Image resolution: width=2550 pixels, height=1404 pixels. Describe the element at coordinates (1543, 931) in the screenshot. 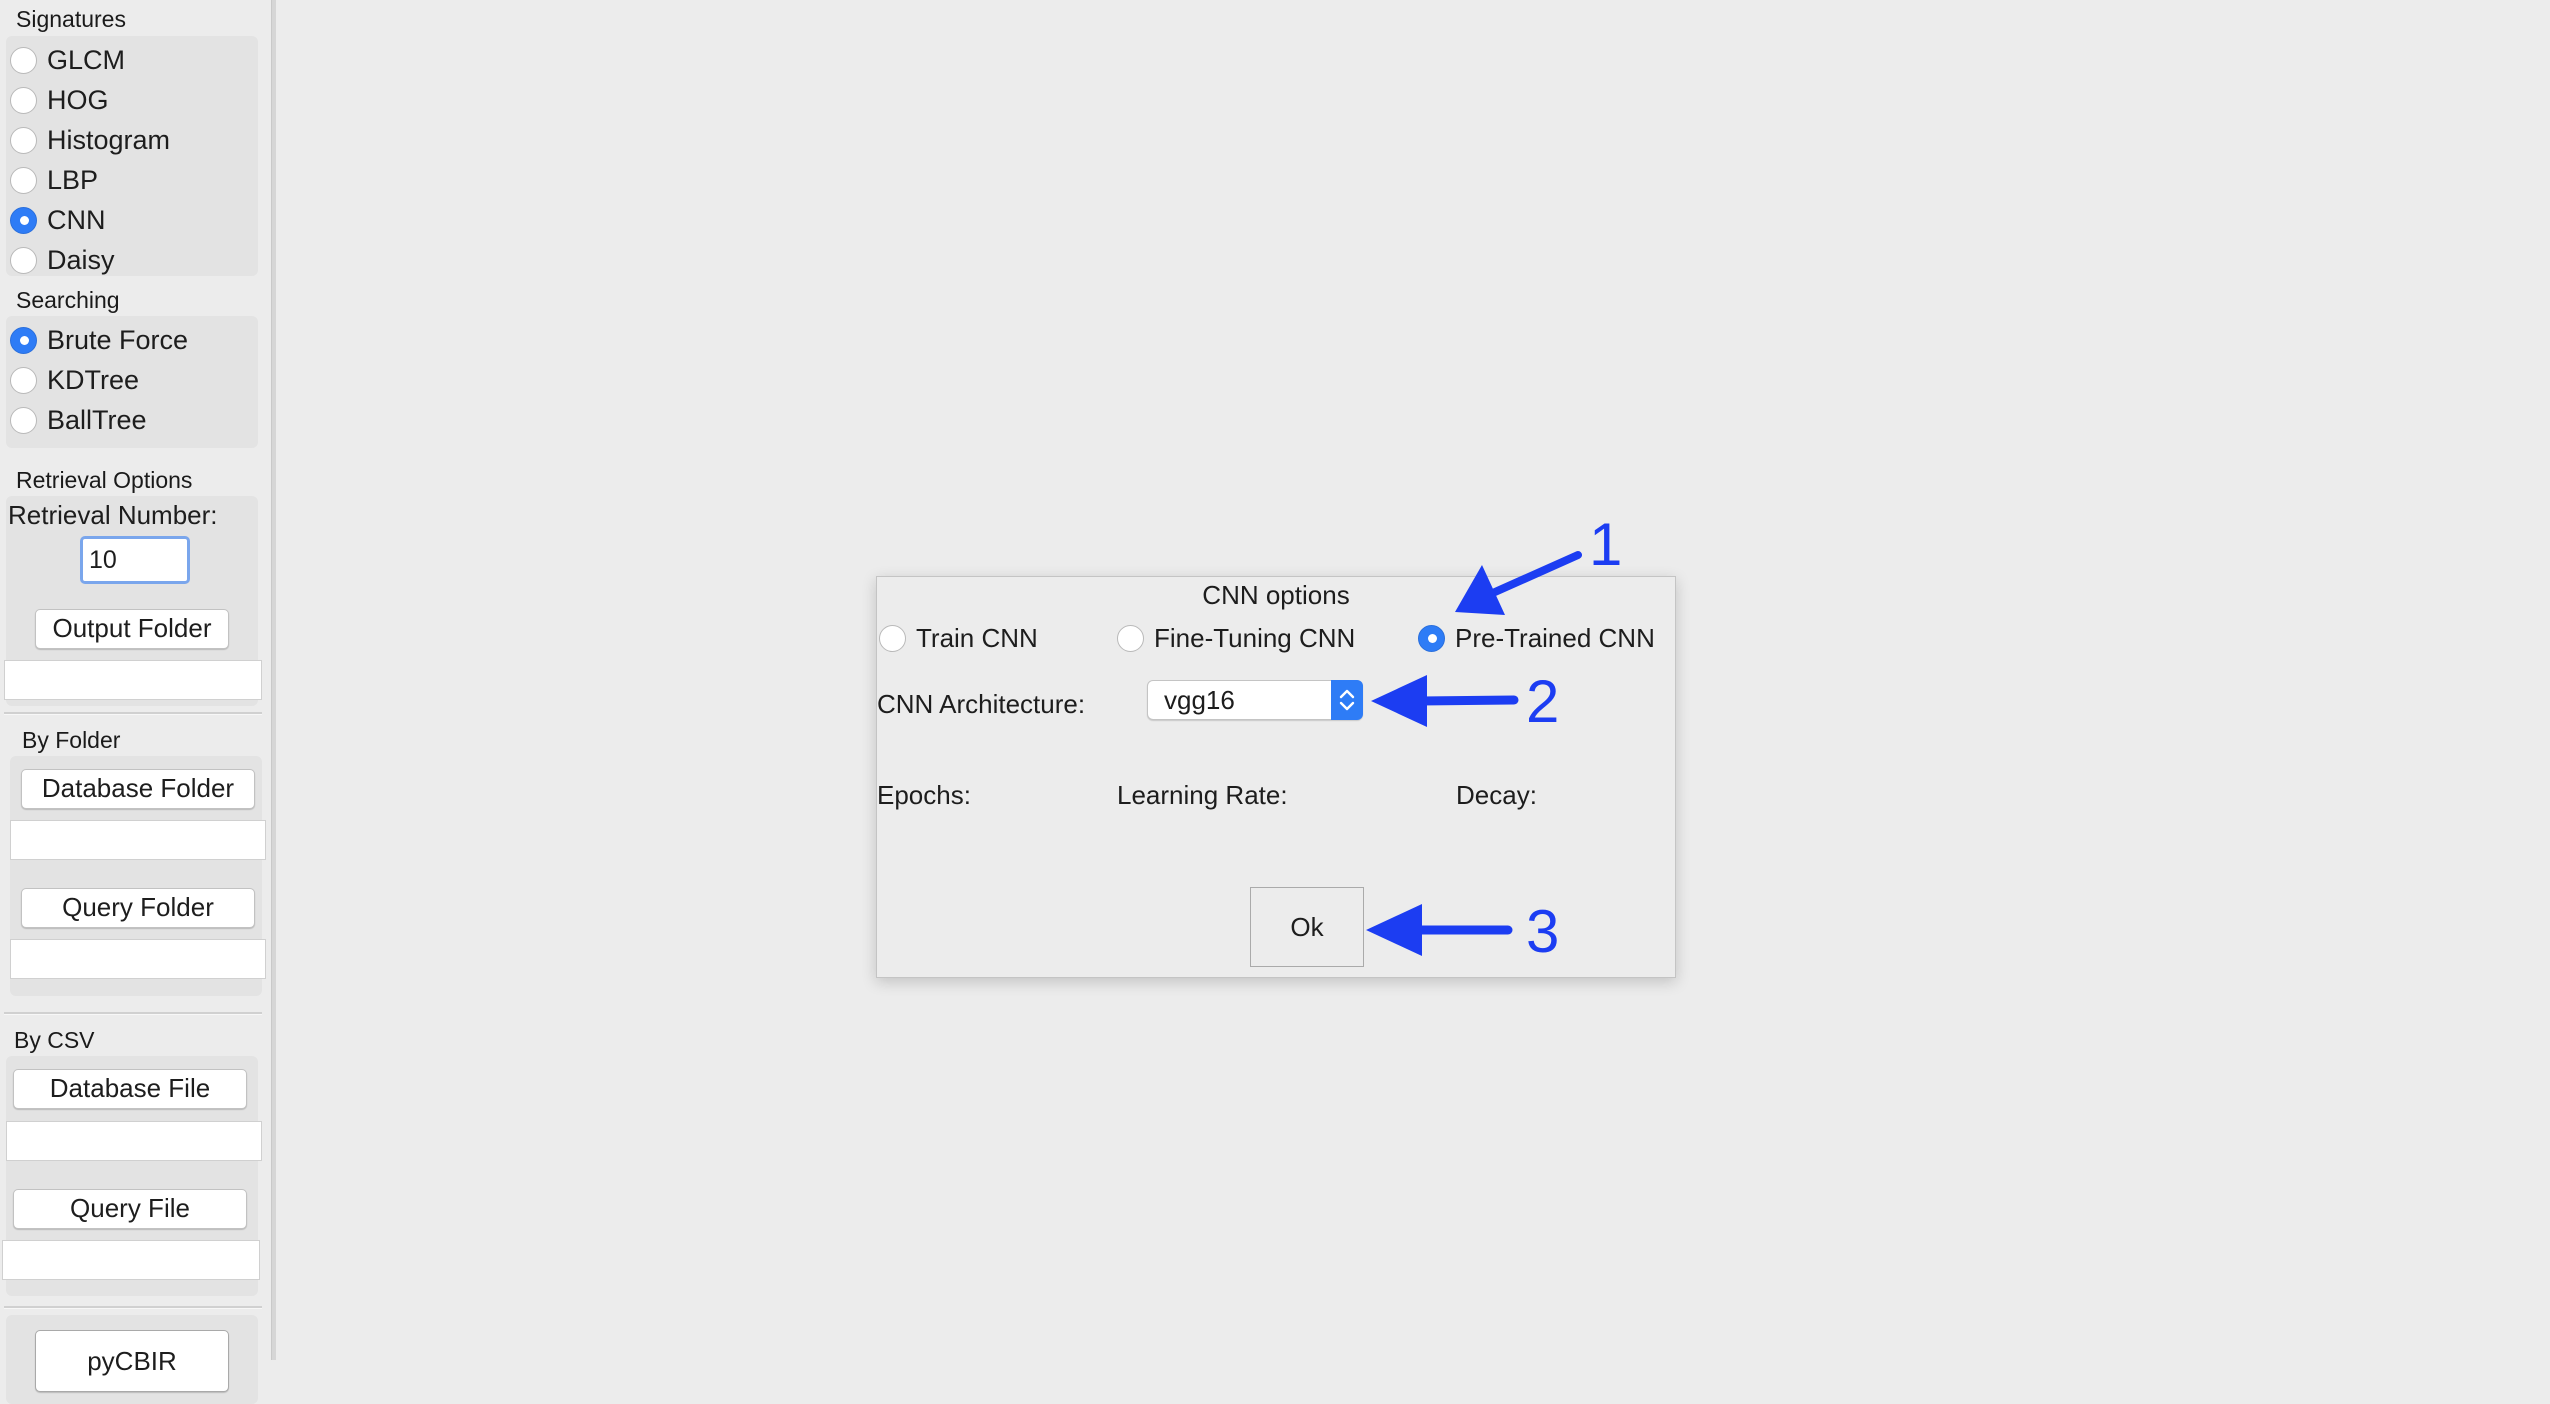

I see `annotation-number-3: 3` at that location.